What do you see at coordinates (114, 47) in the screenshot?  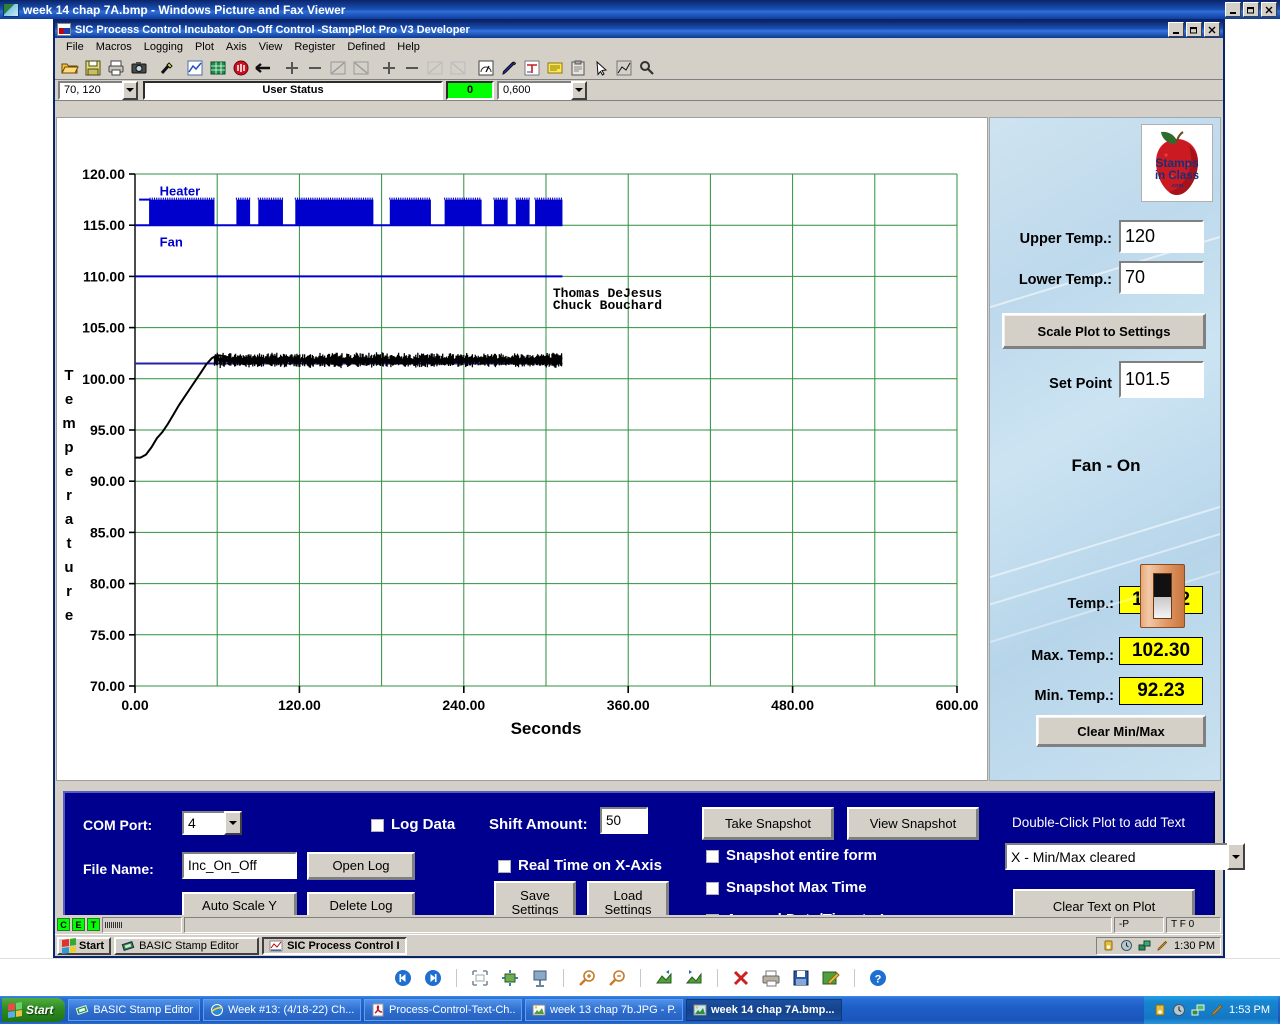 I see `menu-item-macros: Macros` at bounding box center [114, 47].